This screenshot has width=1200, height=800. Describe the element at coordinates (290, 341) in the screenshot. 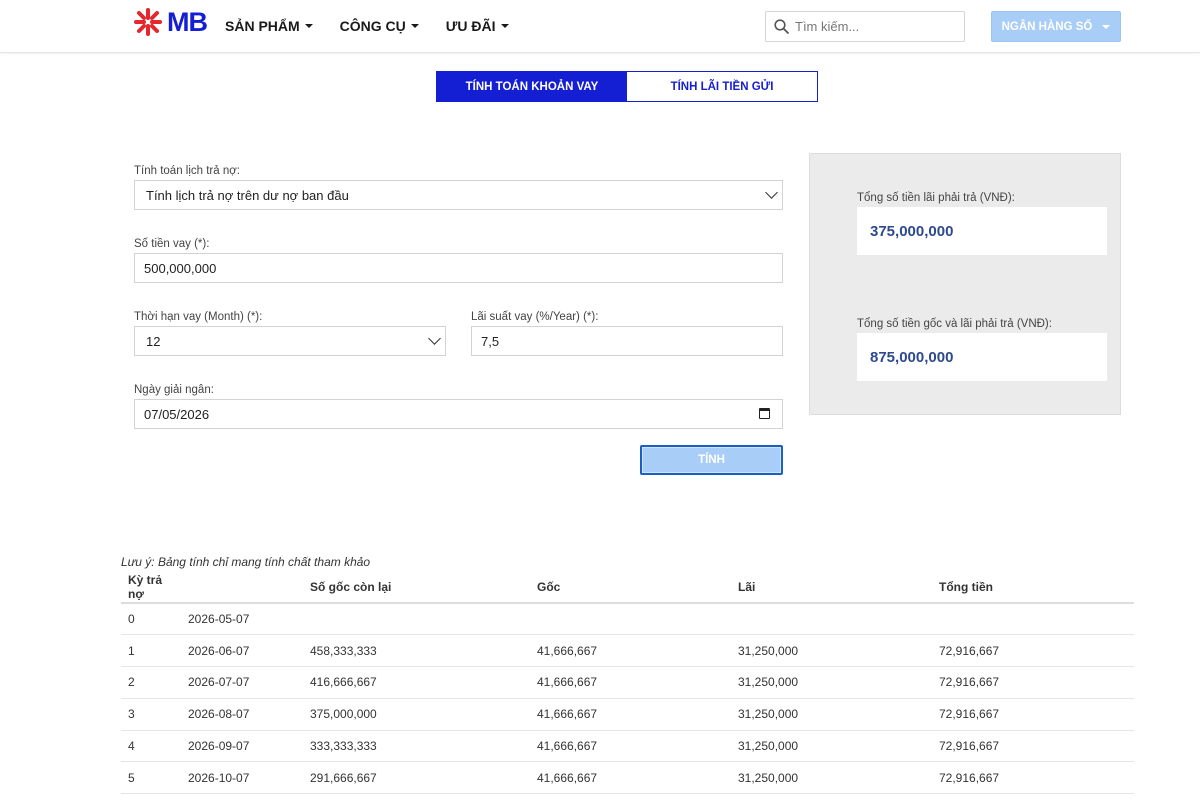

I see `term-select: 12` at that location.